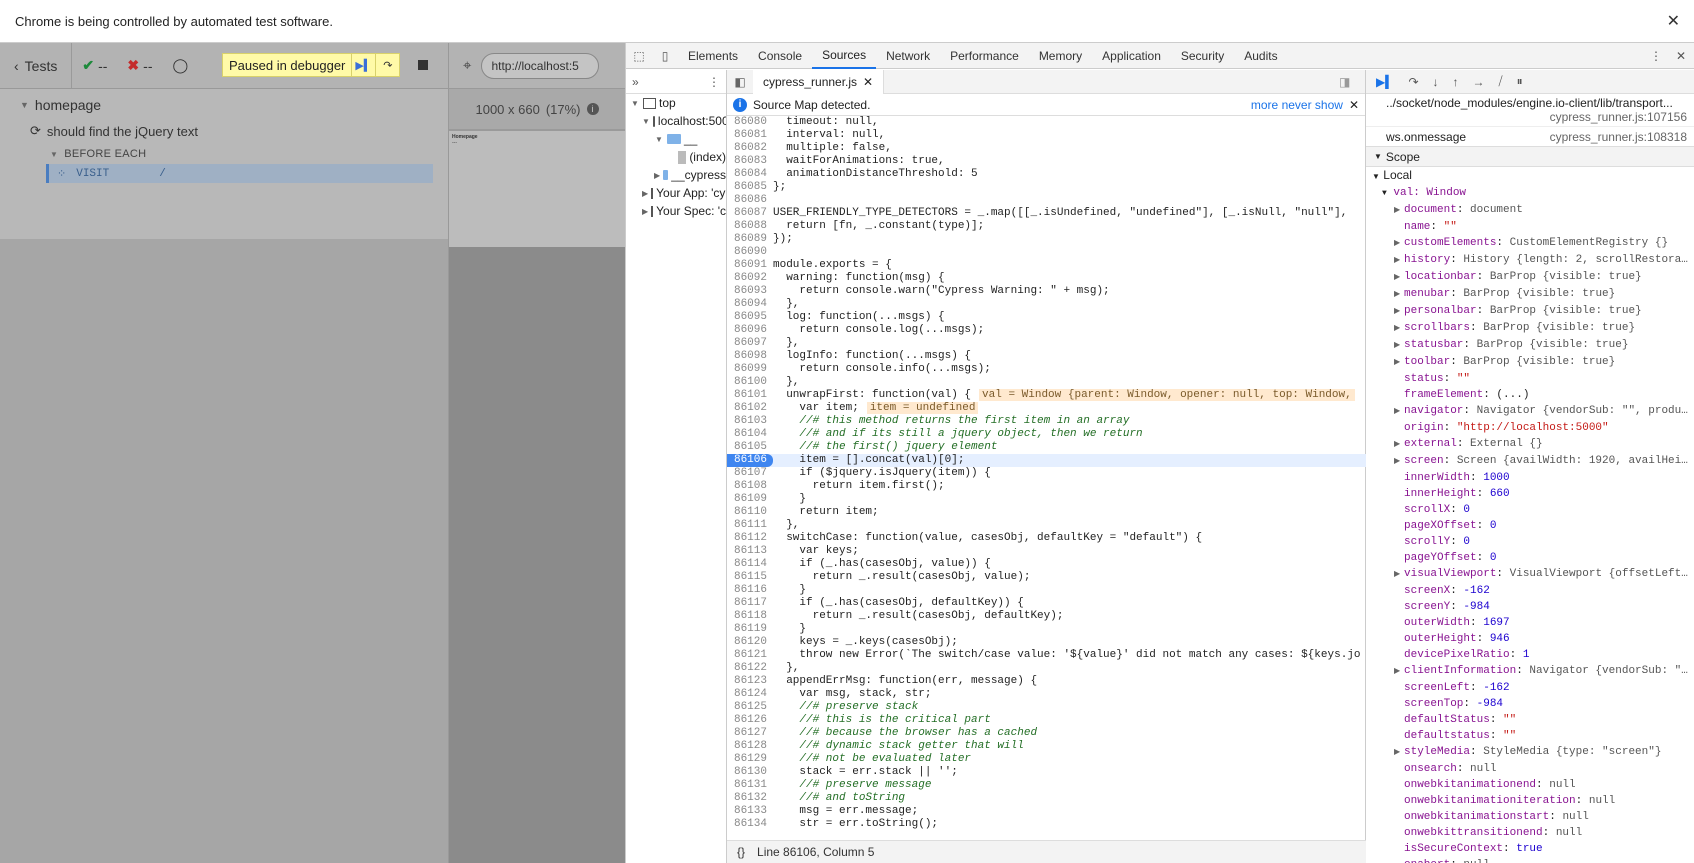 This screenshot has width=1694, height=863. What do you see at coordinates (750, 304) in the screenshot?
I see `line-number: 86094` at bounding box center [750, 304].